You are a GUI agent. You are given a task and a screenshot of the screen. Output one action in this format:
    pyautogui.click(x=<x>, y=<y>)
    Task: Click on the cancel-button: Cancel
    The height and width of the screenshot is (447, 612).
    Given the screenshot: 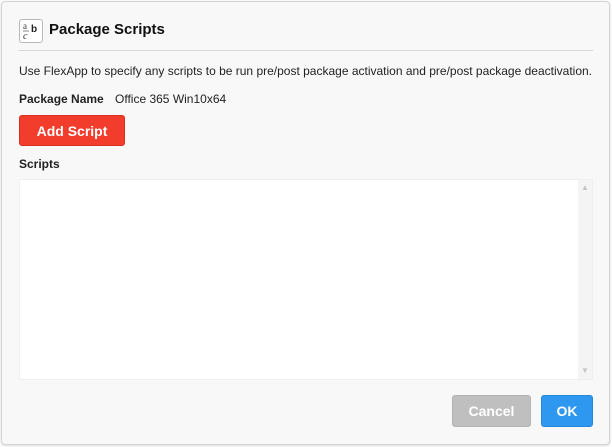 What is the action you would take?
    pyautogui.click(x=491, y=411)
    